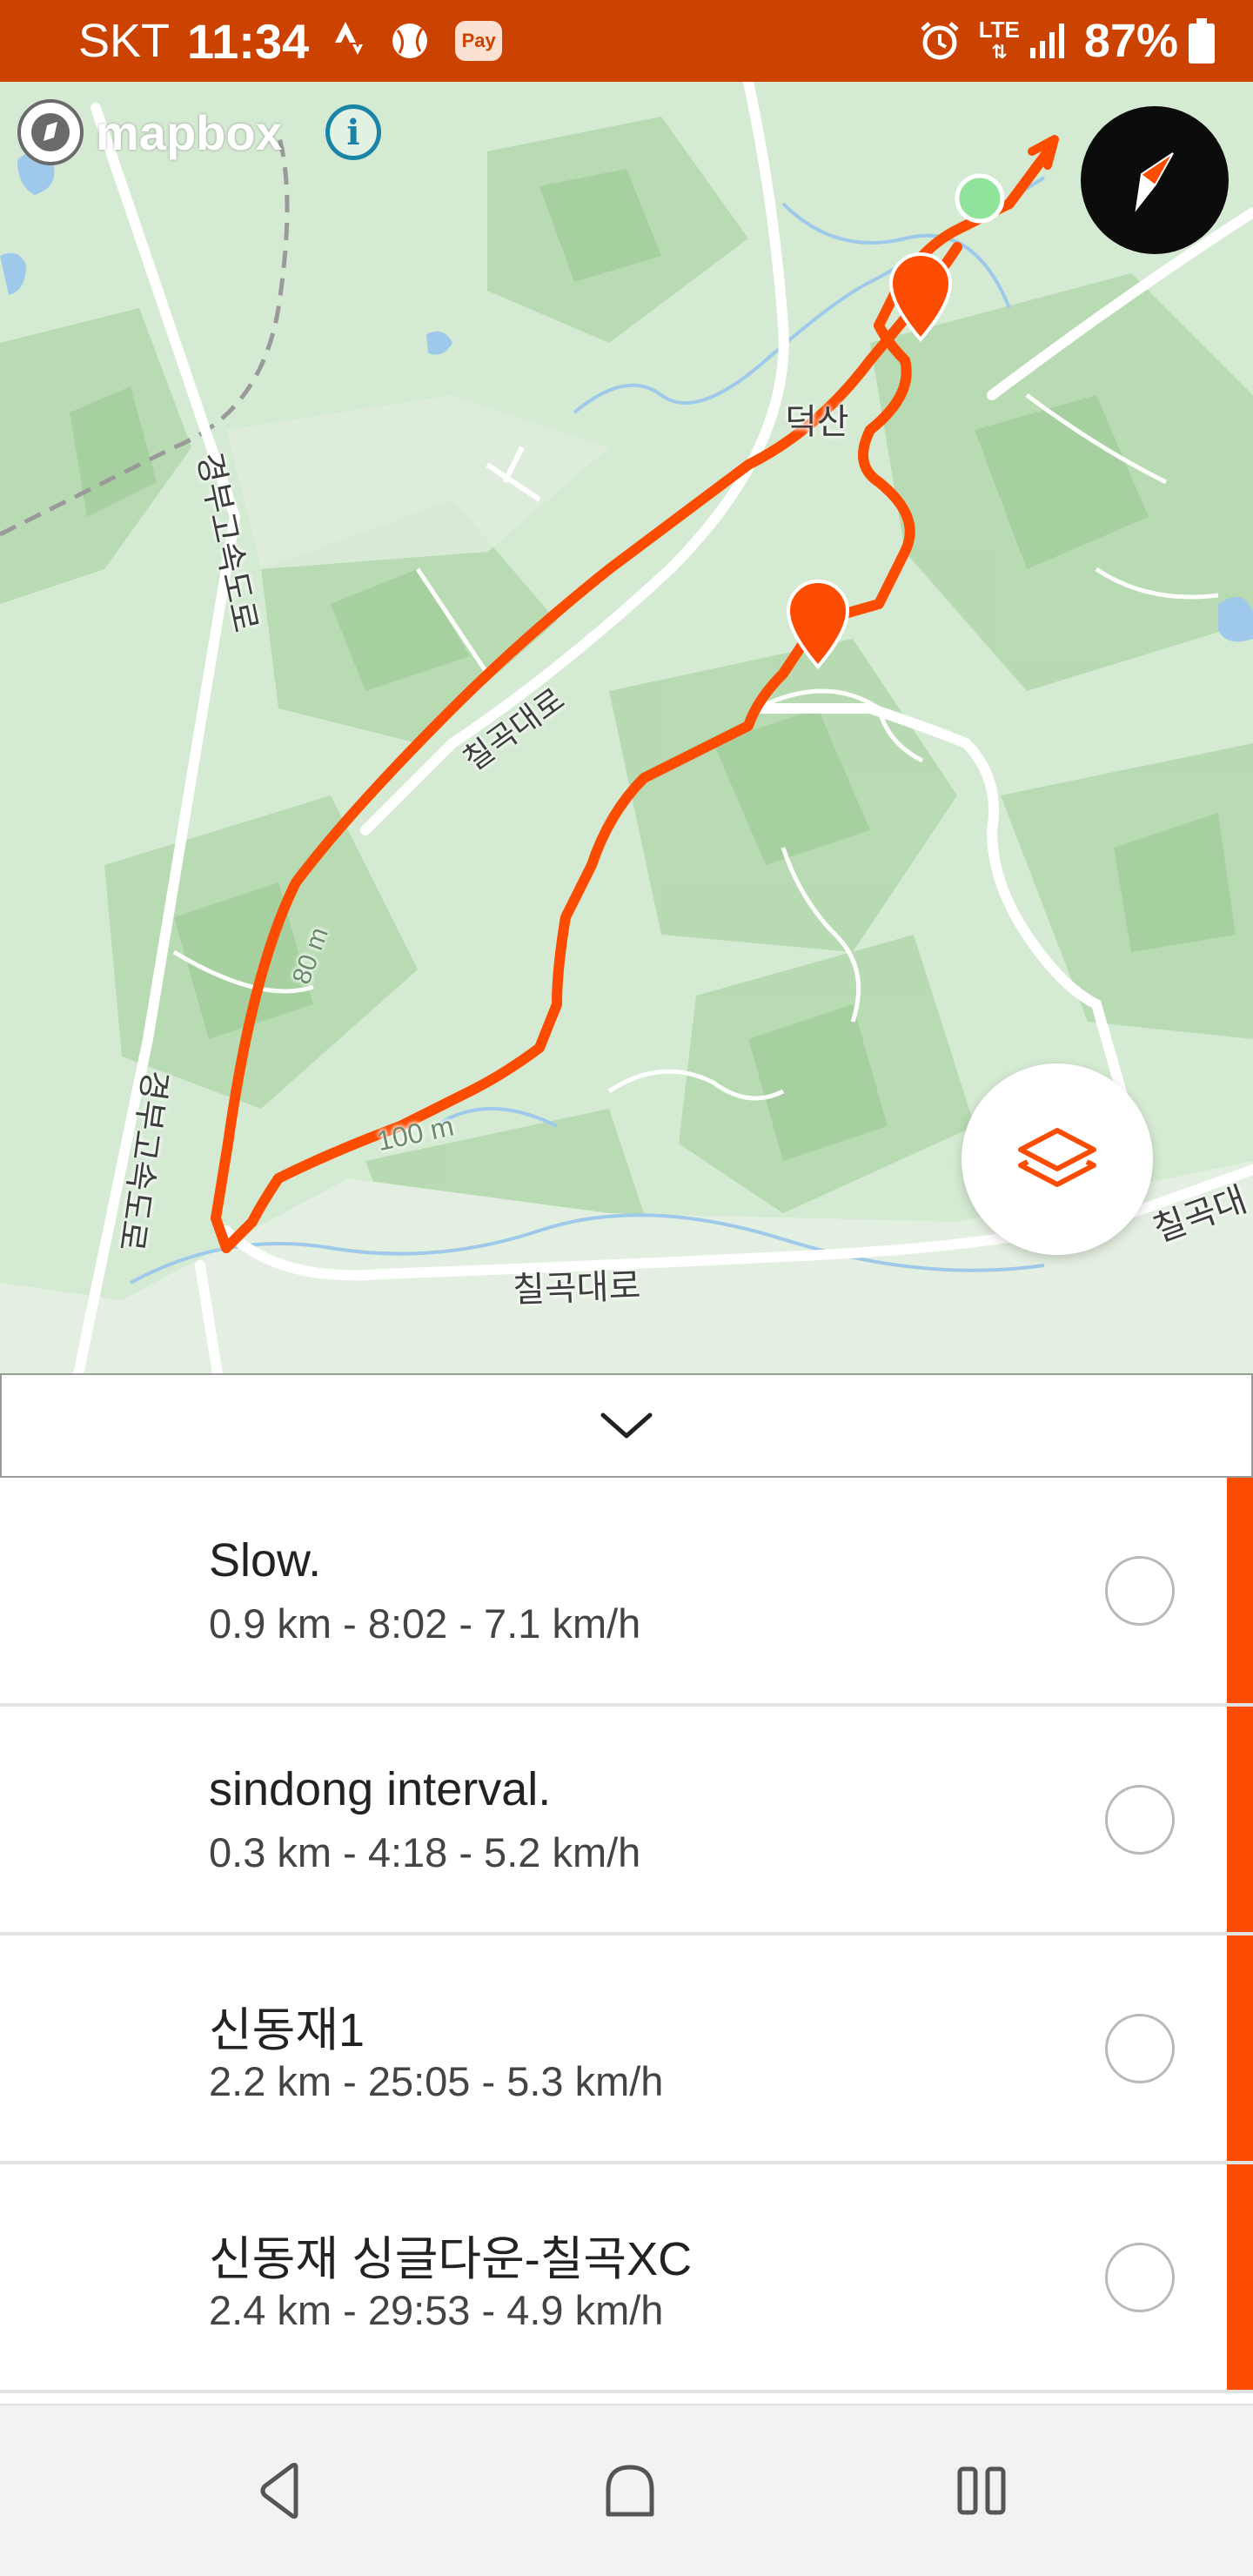  I want to click on segment-name: 신동재 싱글다운-칠곡XC, so click(451, 2259).